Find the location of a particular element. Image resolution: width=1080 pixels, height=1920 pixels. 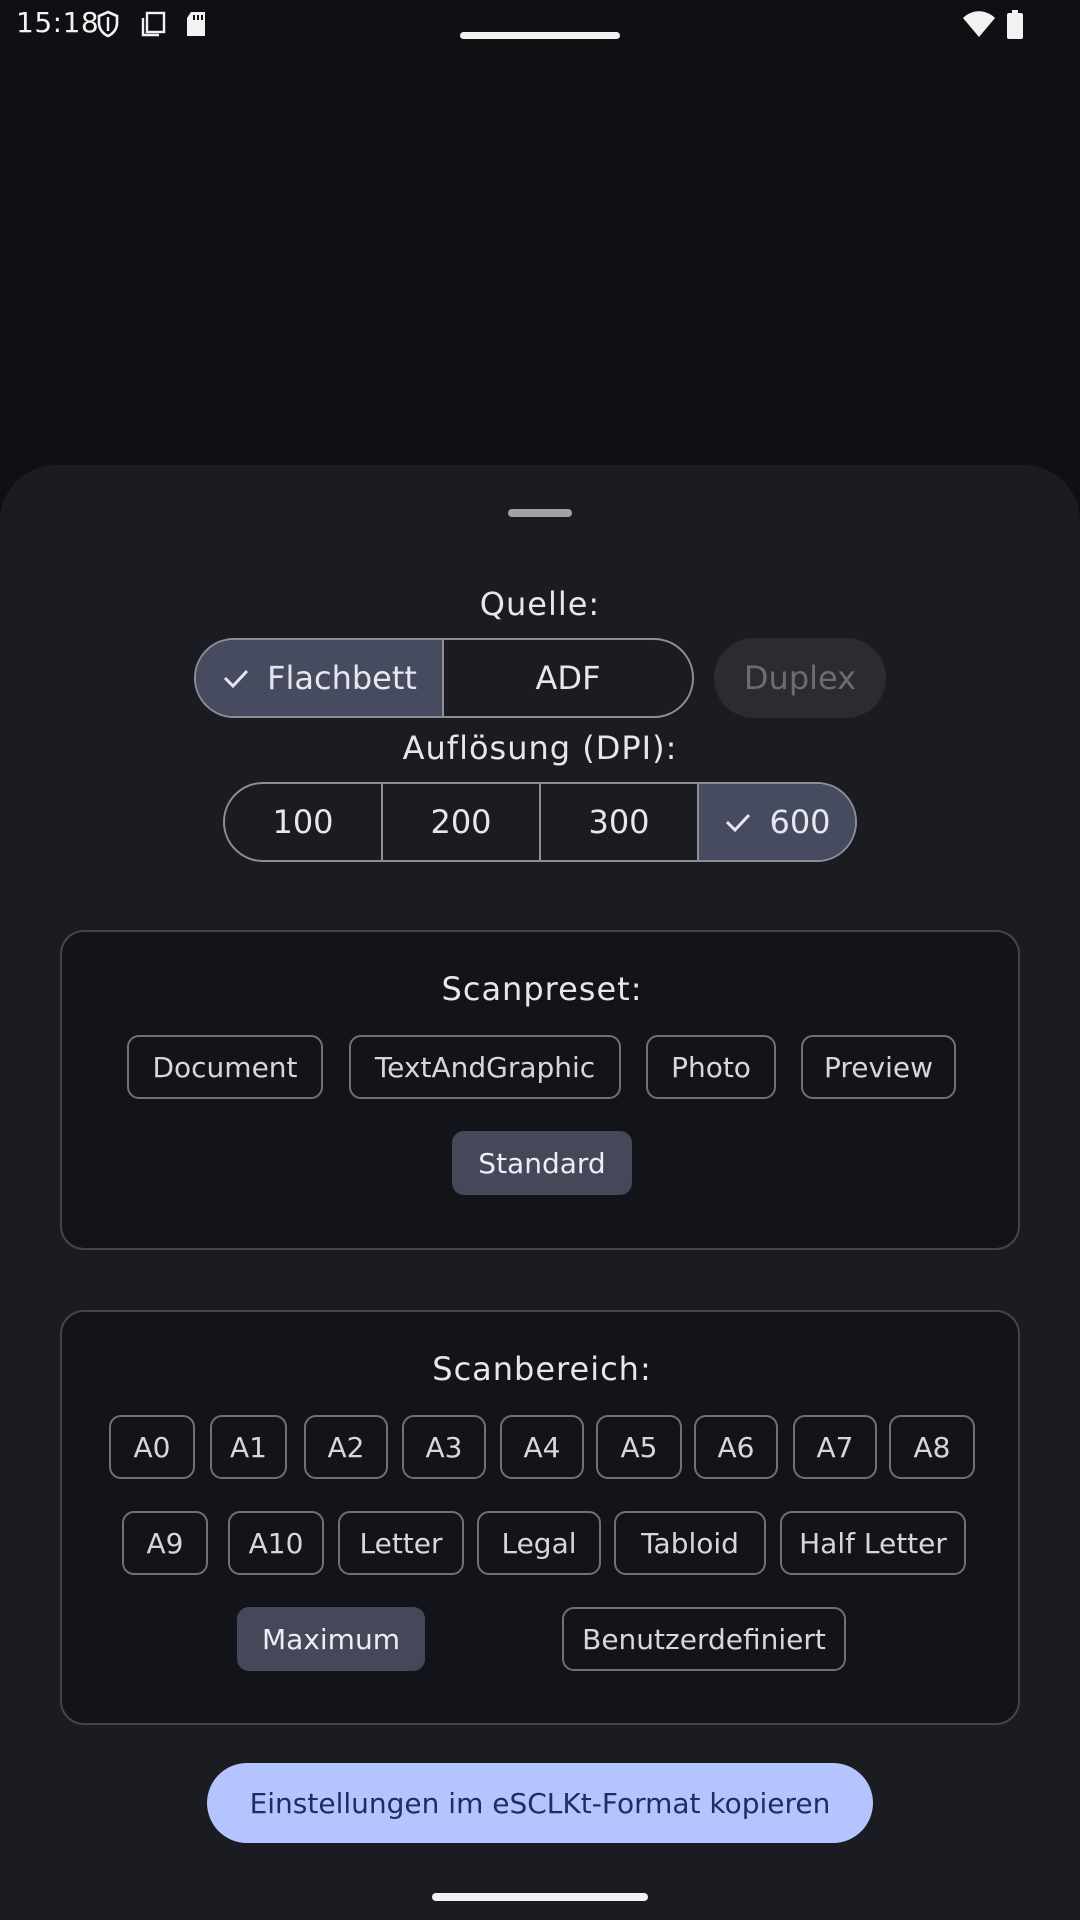

area-chip-a1: A1 is located at coordinates (248, 1447).